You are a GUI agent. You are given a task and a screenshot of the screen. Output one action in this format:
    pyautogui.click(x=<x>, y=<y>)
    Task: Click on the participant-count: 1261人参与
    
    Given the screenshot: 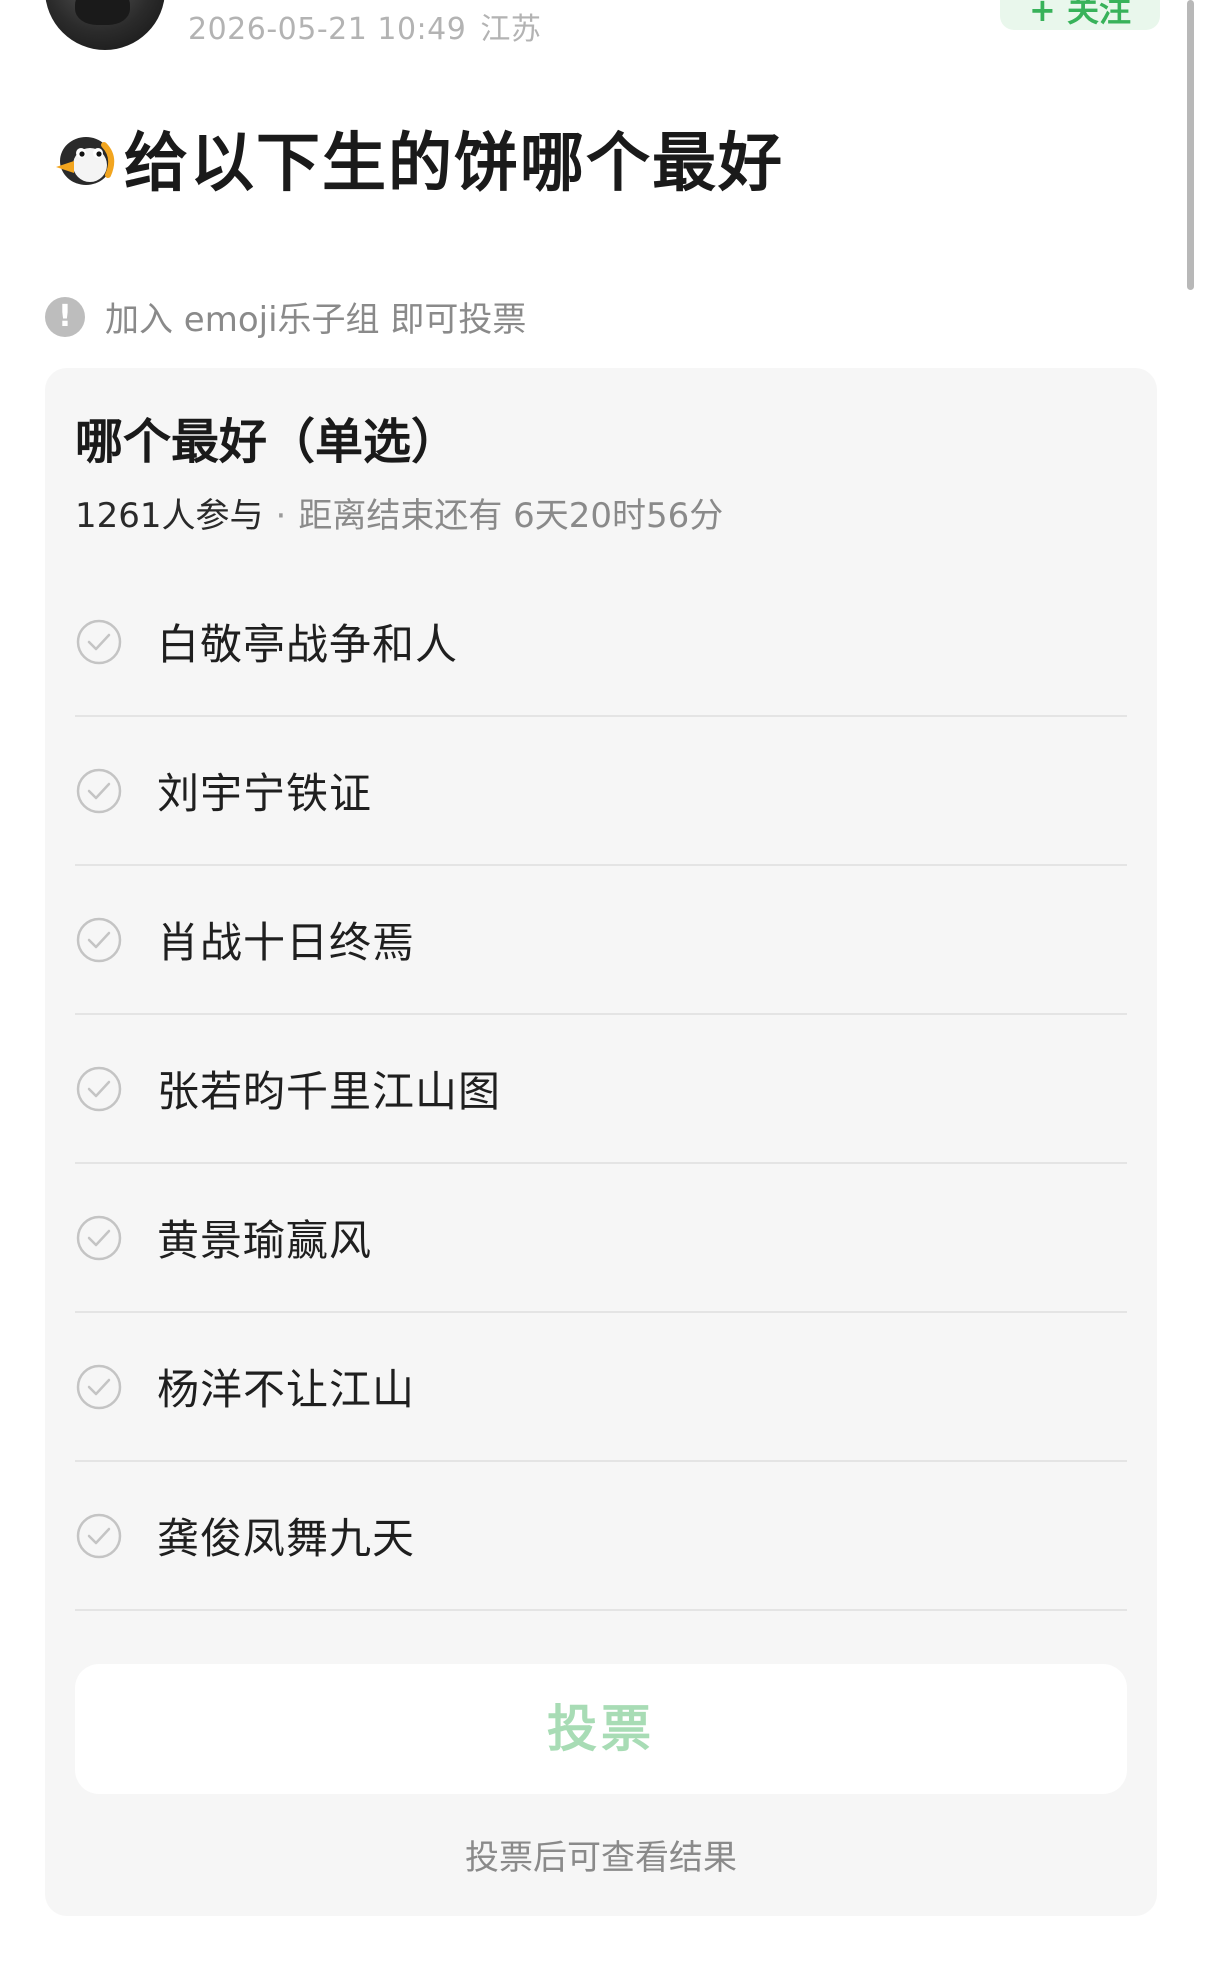 What is the action you would take?
    pyautogui.click(x=169, y=516)
    